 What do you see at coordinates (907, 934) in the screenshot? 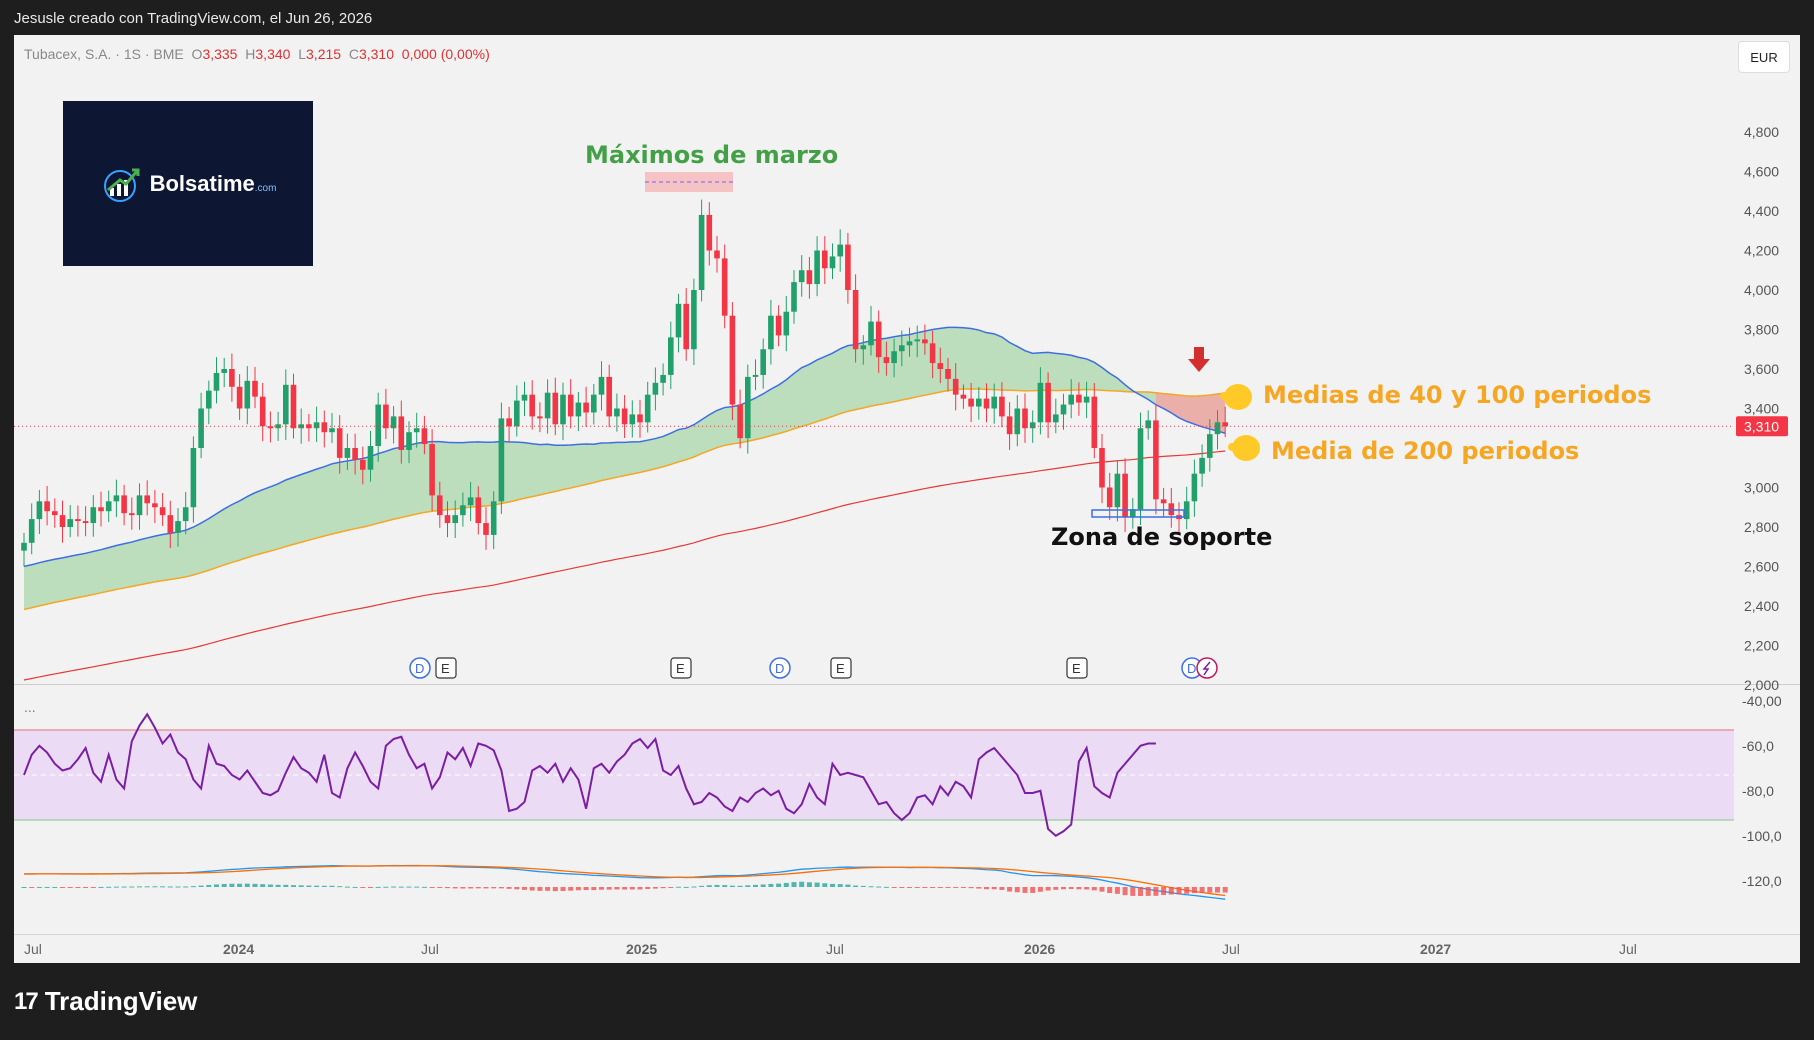
I see `time-axis-divider` at bounding box center [907, 934].